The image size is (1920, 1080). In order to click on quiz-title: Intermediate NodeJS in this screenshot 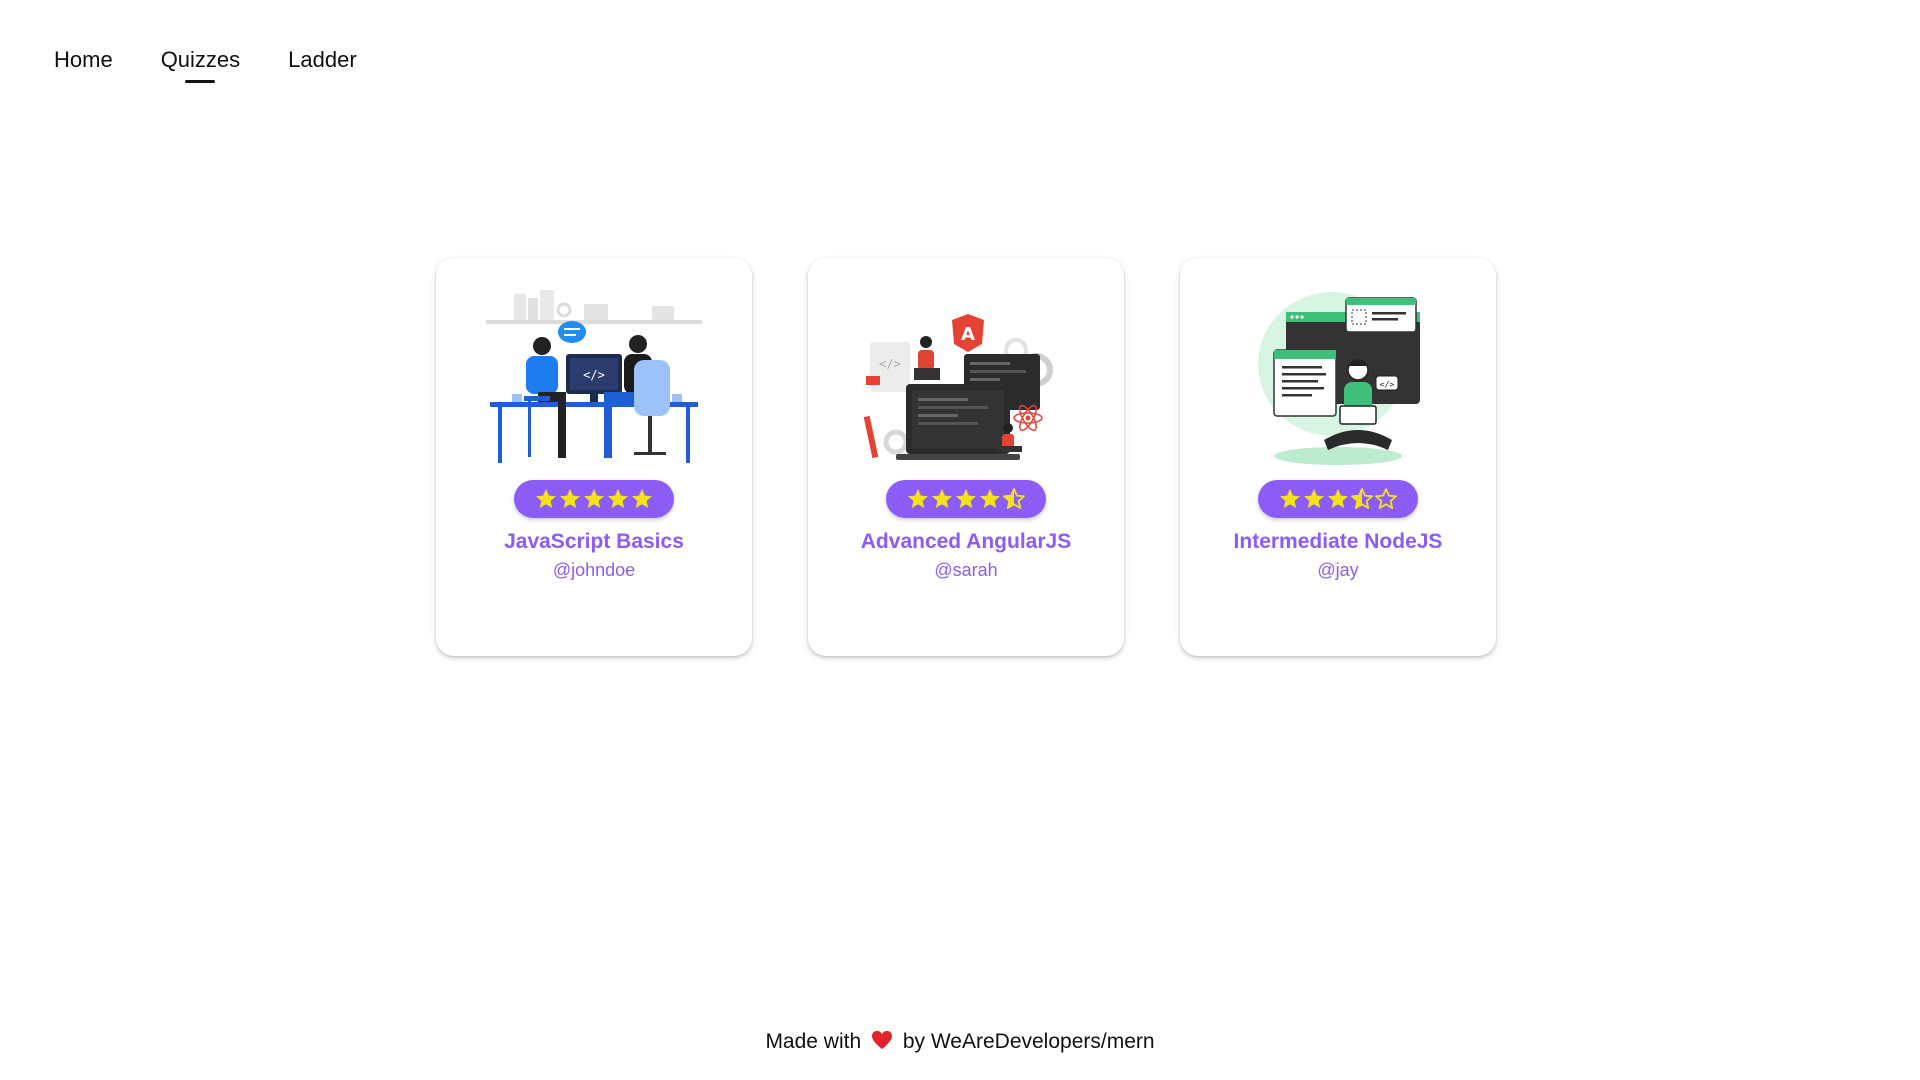, I will do `click(1338, 541)`.